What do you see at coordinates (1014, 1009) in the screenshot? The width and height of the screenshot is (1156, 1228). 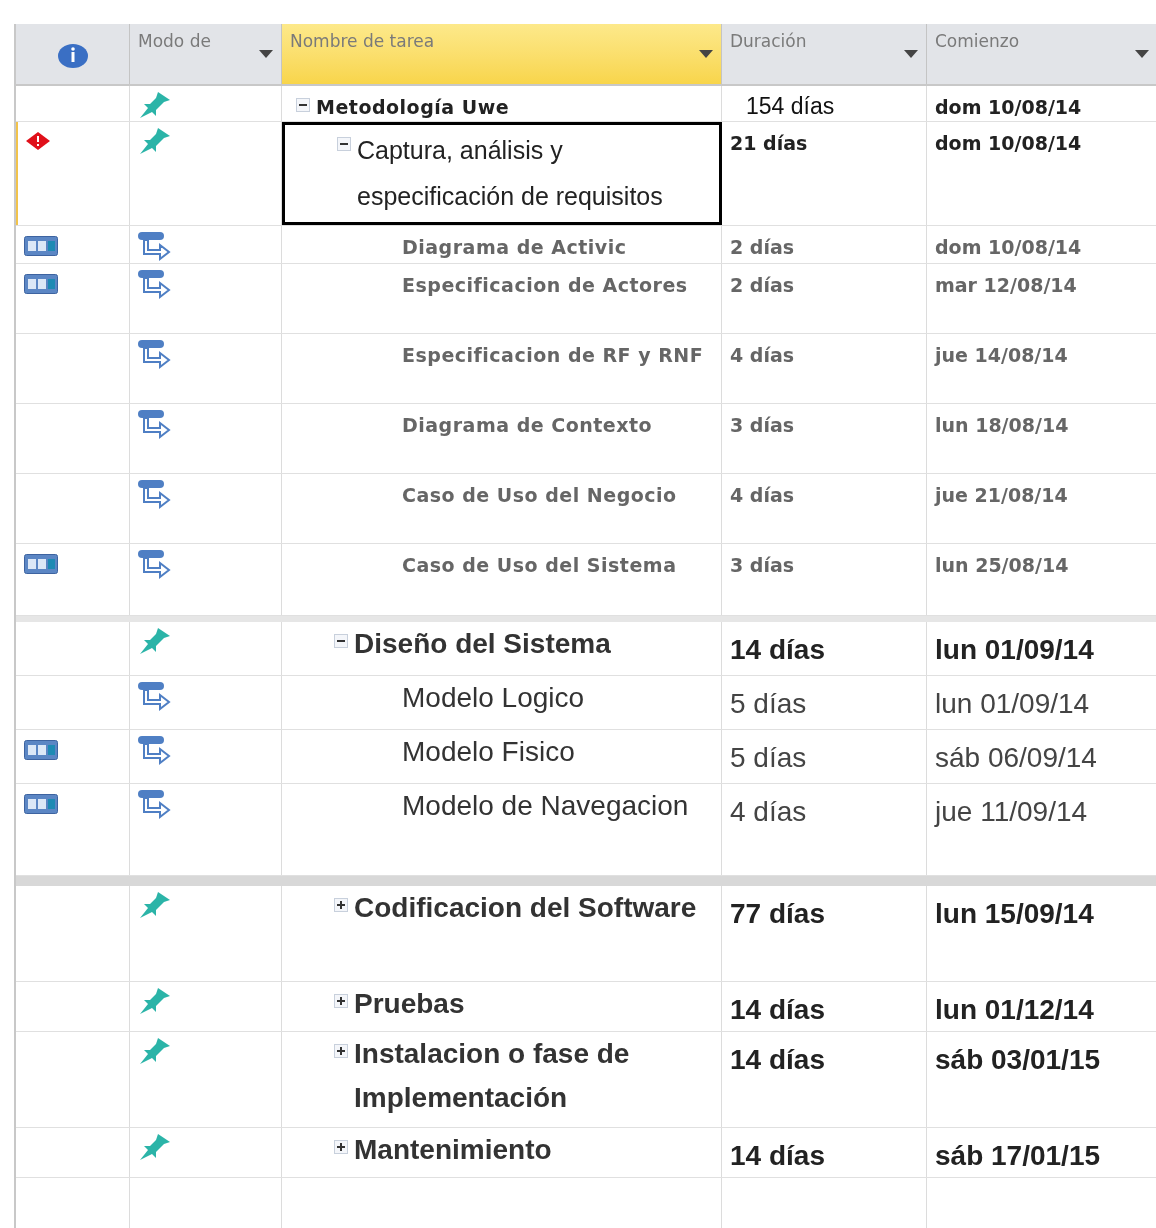 I see `start-date: lun 01/12/14` at bounding box center [1014, 1009].